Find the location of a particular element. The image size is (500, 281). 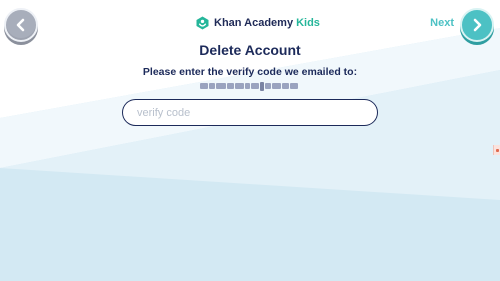

chevron-right-icon is located at coordinates (477, 25).